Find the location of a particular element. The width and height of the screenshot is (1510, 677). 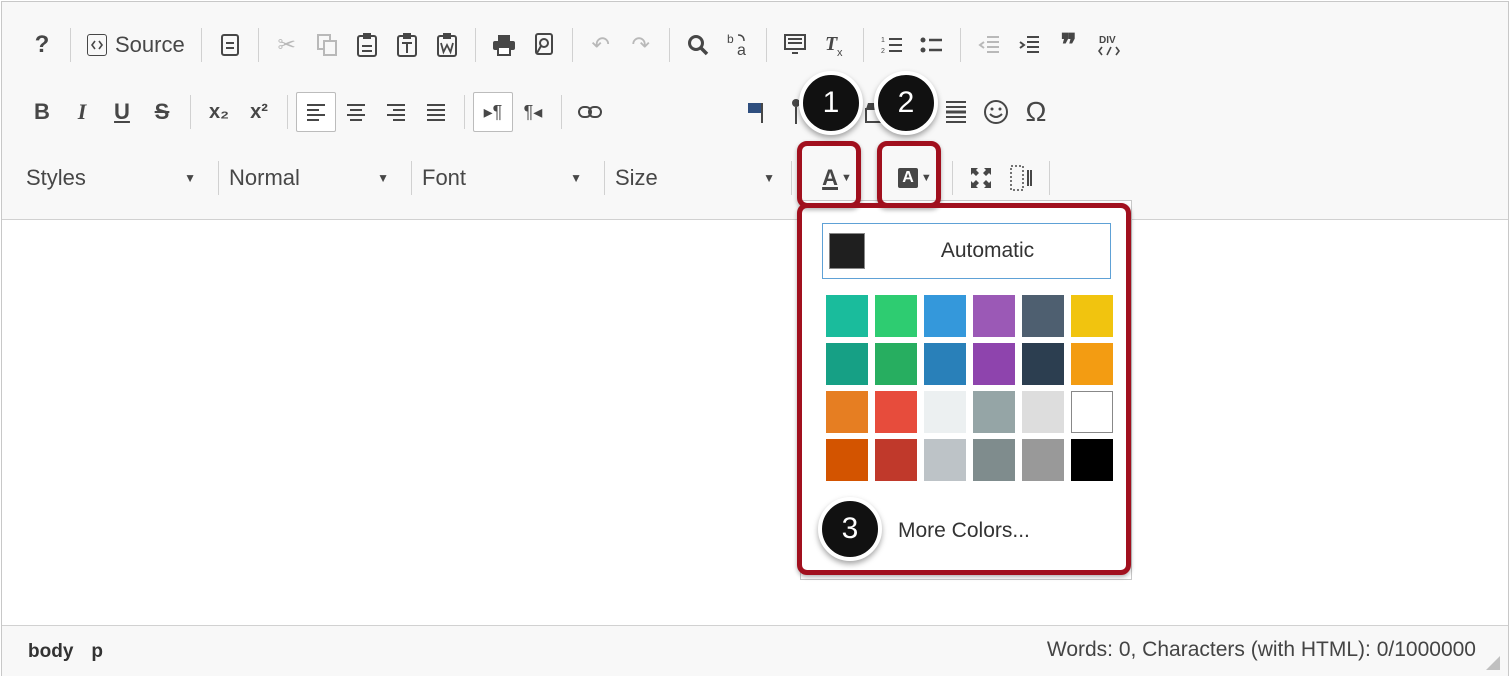

preview-icon is located at coordinates (543, 44).